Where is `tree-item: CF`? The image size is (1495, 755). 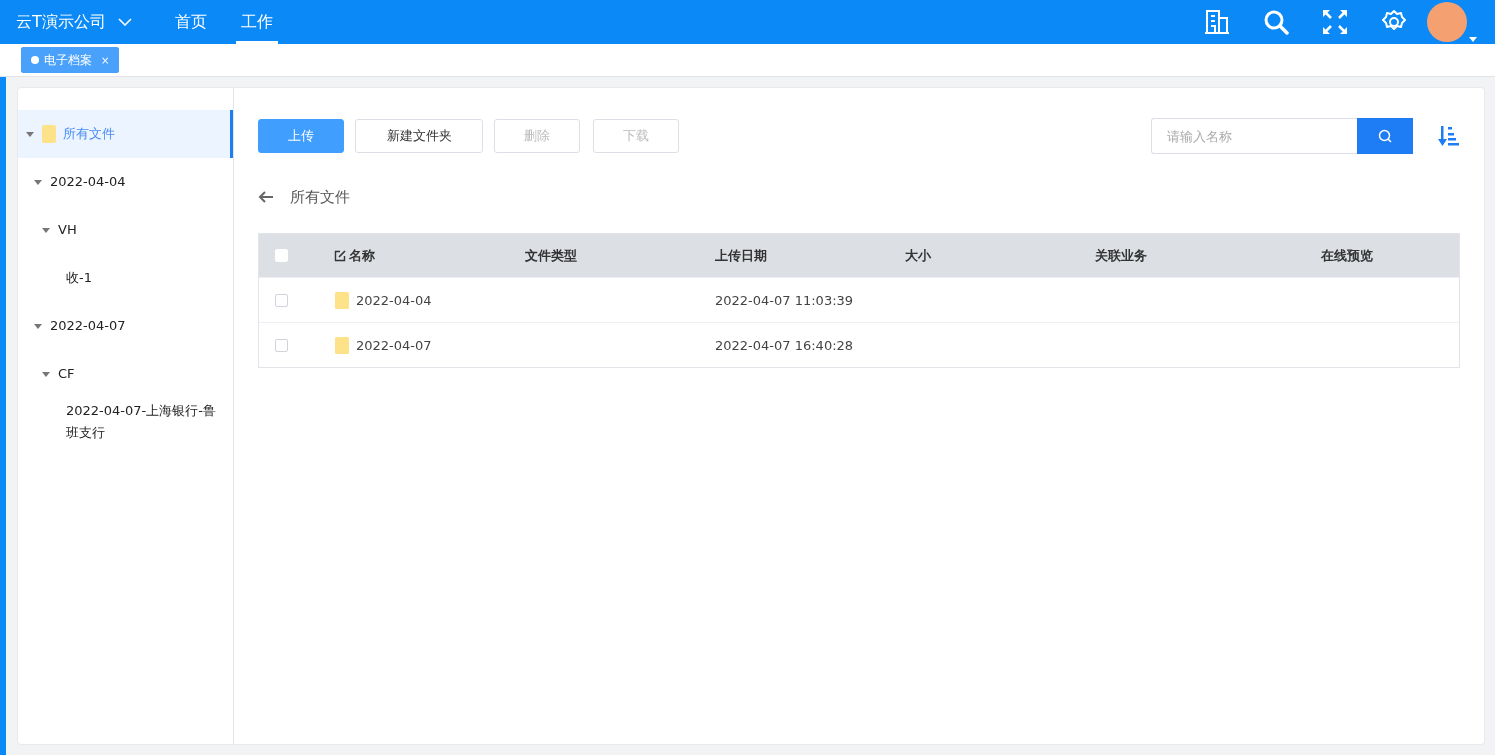
tree-item: CF is located at coordinates (125, 374).